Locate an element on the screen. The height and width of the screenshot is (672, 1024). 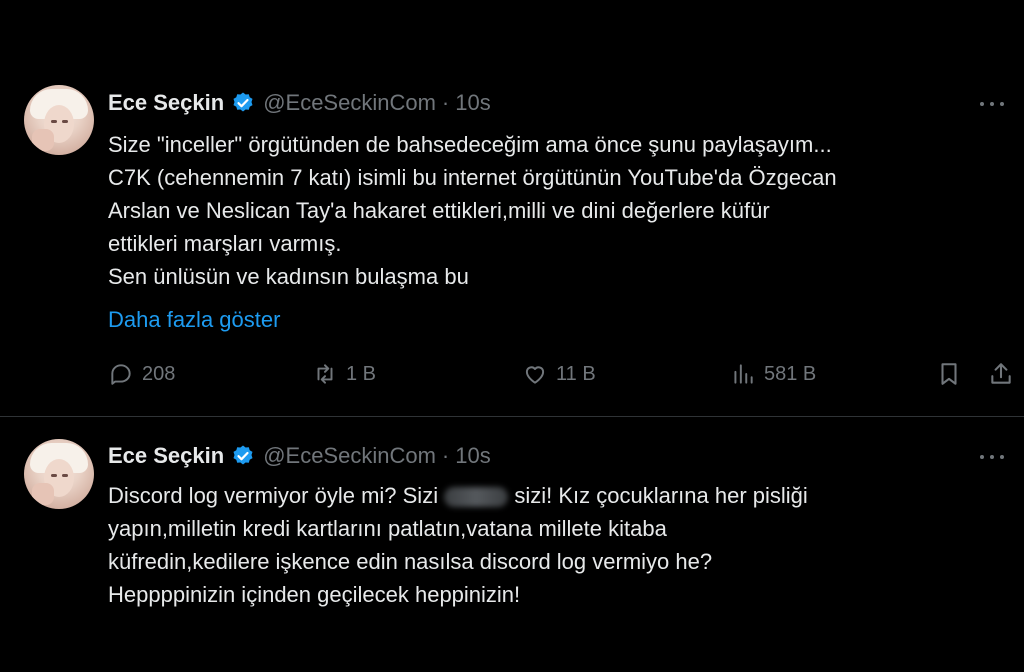
text-after-censor: sizi! Kız çocuklarına her pisliği is located at coordinates (661, 495).